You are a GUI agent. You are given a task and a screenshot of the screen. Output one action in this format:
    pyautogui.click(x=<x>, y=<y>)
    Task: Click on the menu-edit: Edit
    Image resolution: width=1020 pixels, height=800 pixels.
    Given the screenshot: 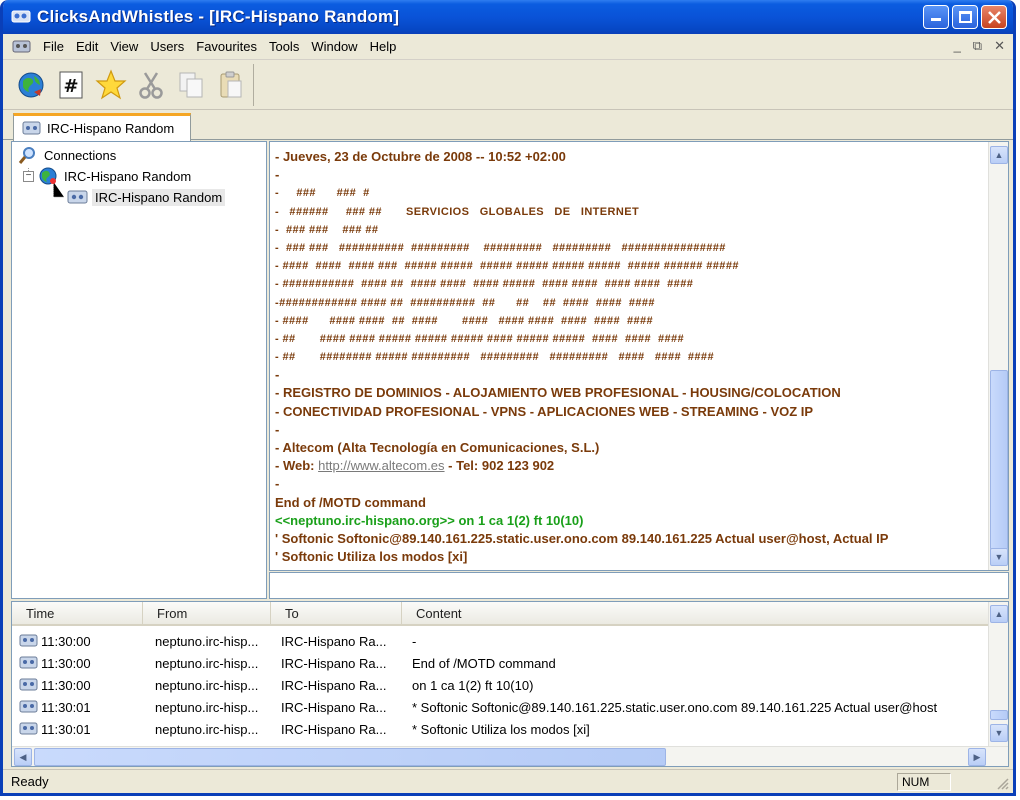 What is the action you would take?
    pyautogui.click(x=87, y=47)
    